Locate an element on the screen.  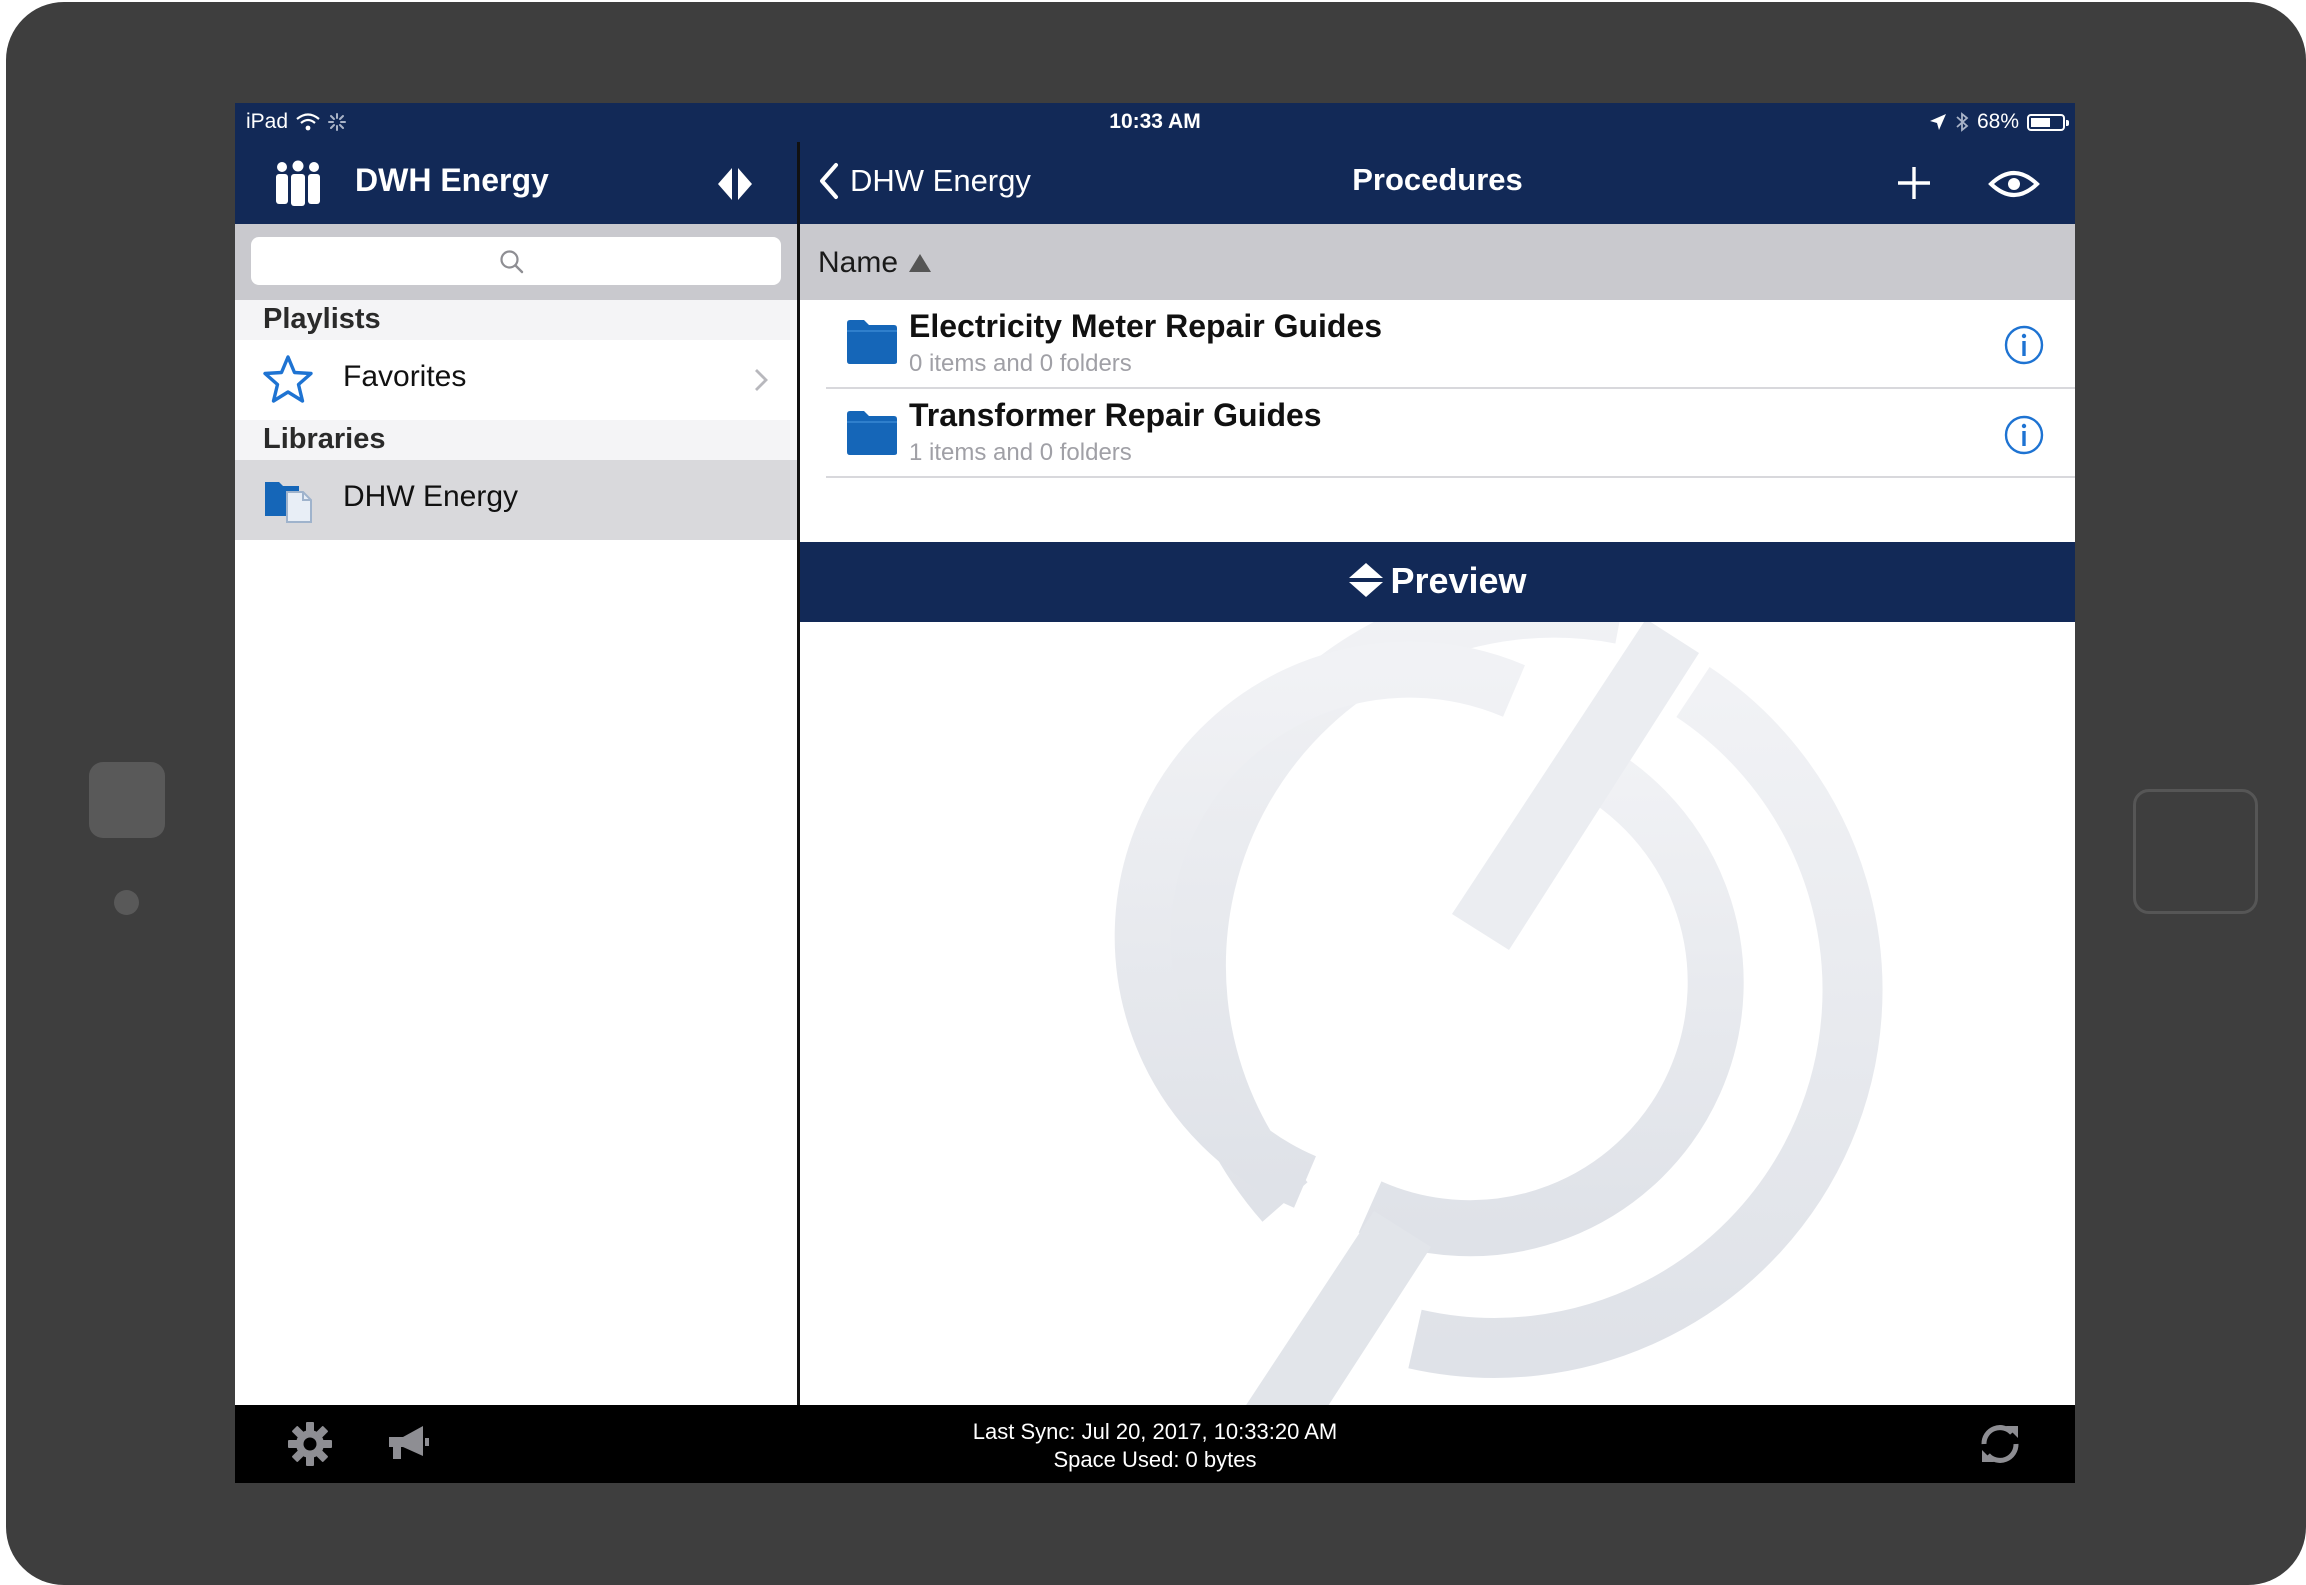
battery-fill is located at coordinates (2041, 122).